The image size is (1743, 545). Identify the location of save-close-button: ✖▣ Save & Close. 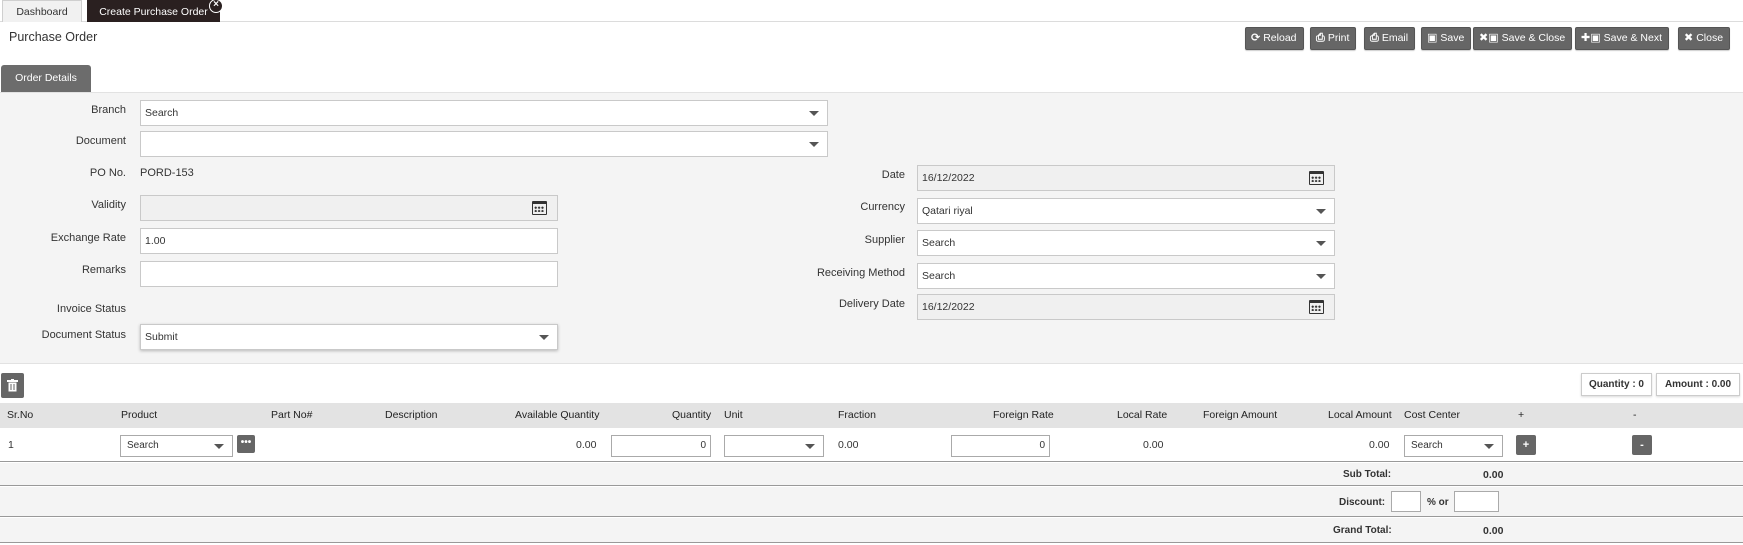
(1523, 38).